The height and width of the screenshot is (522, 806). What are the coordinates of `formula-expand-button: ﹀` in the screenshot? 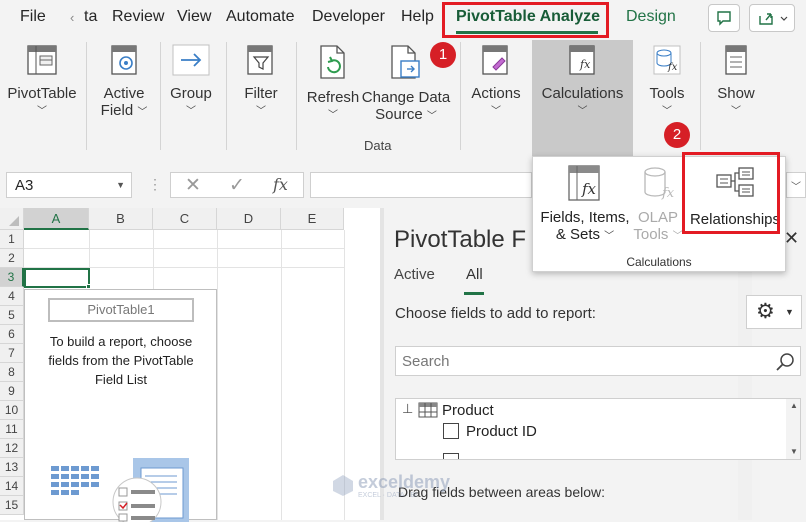 It's located at (796, 185).